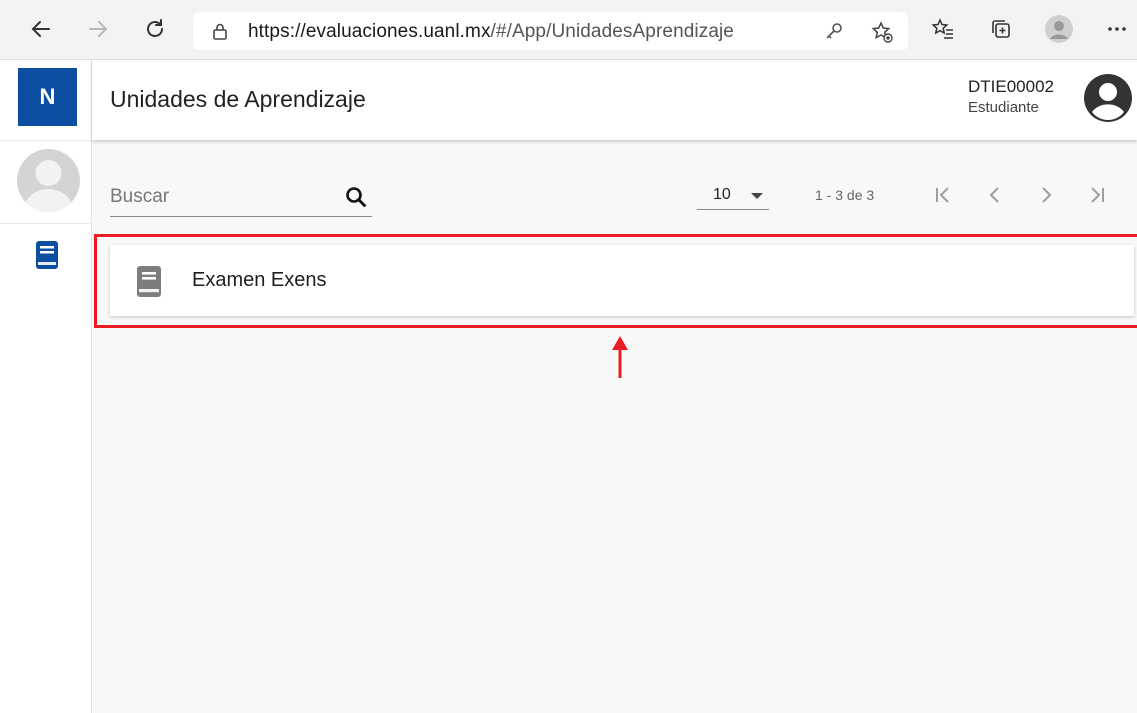  Describe the element at coordinates (1003, 107) in the screenshot. I see `user-role: Estudiante` at that location.